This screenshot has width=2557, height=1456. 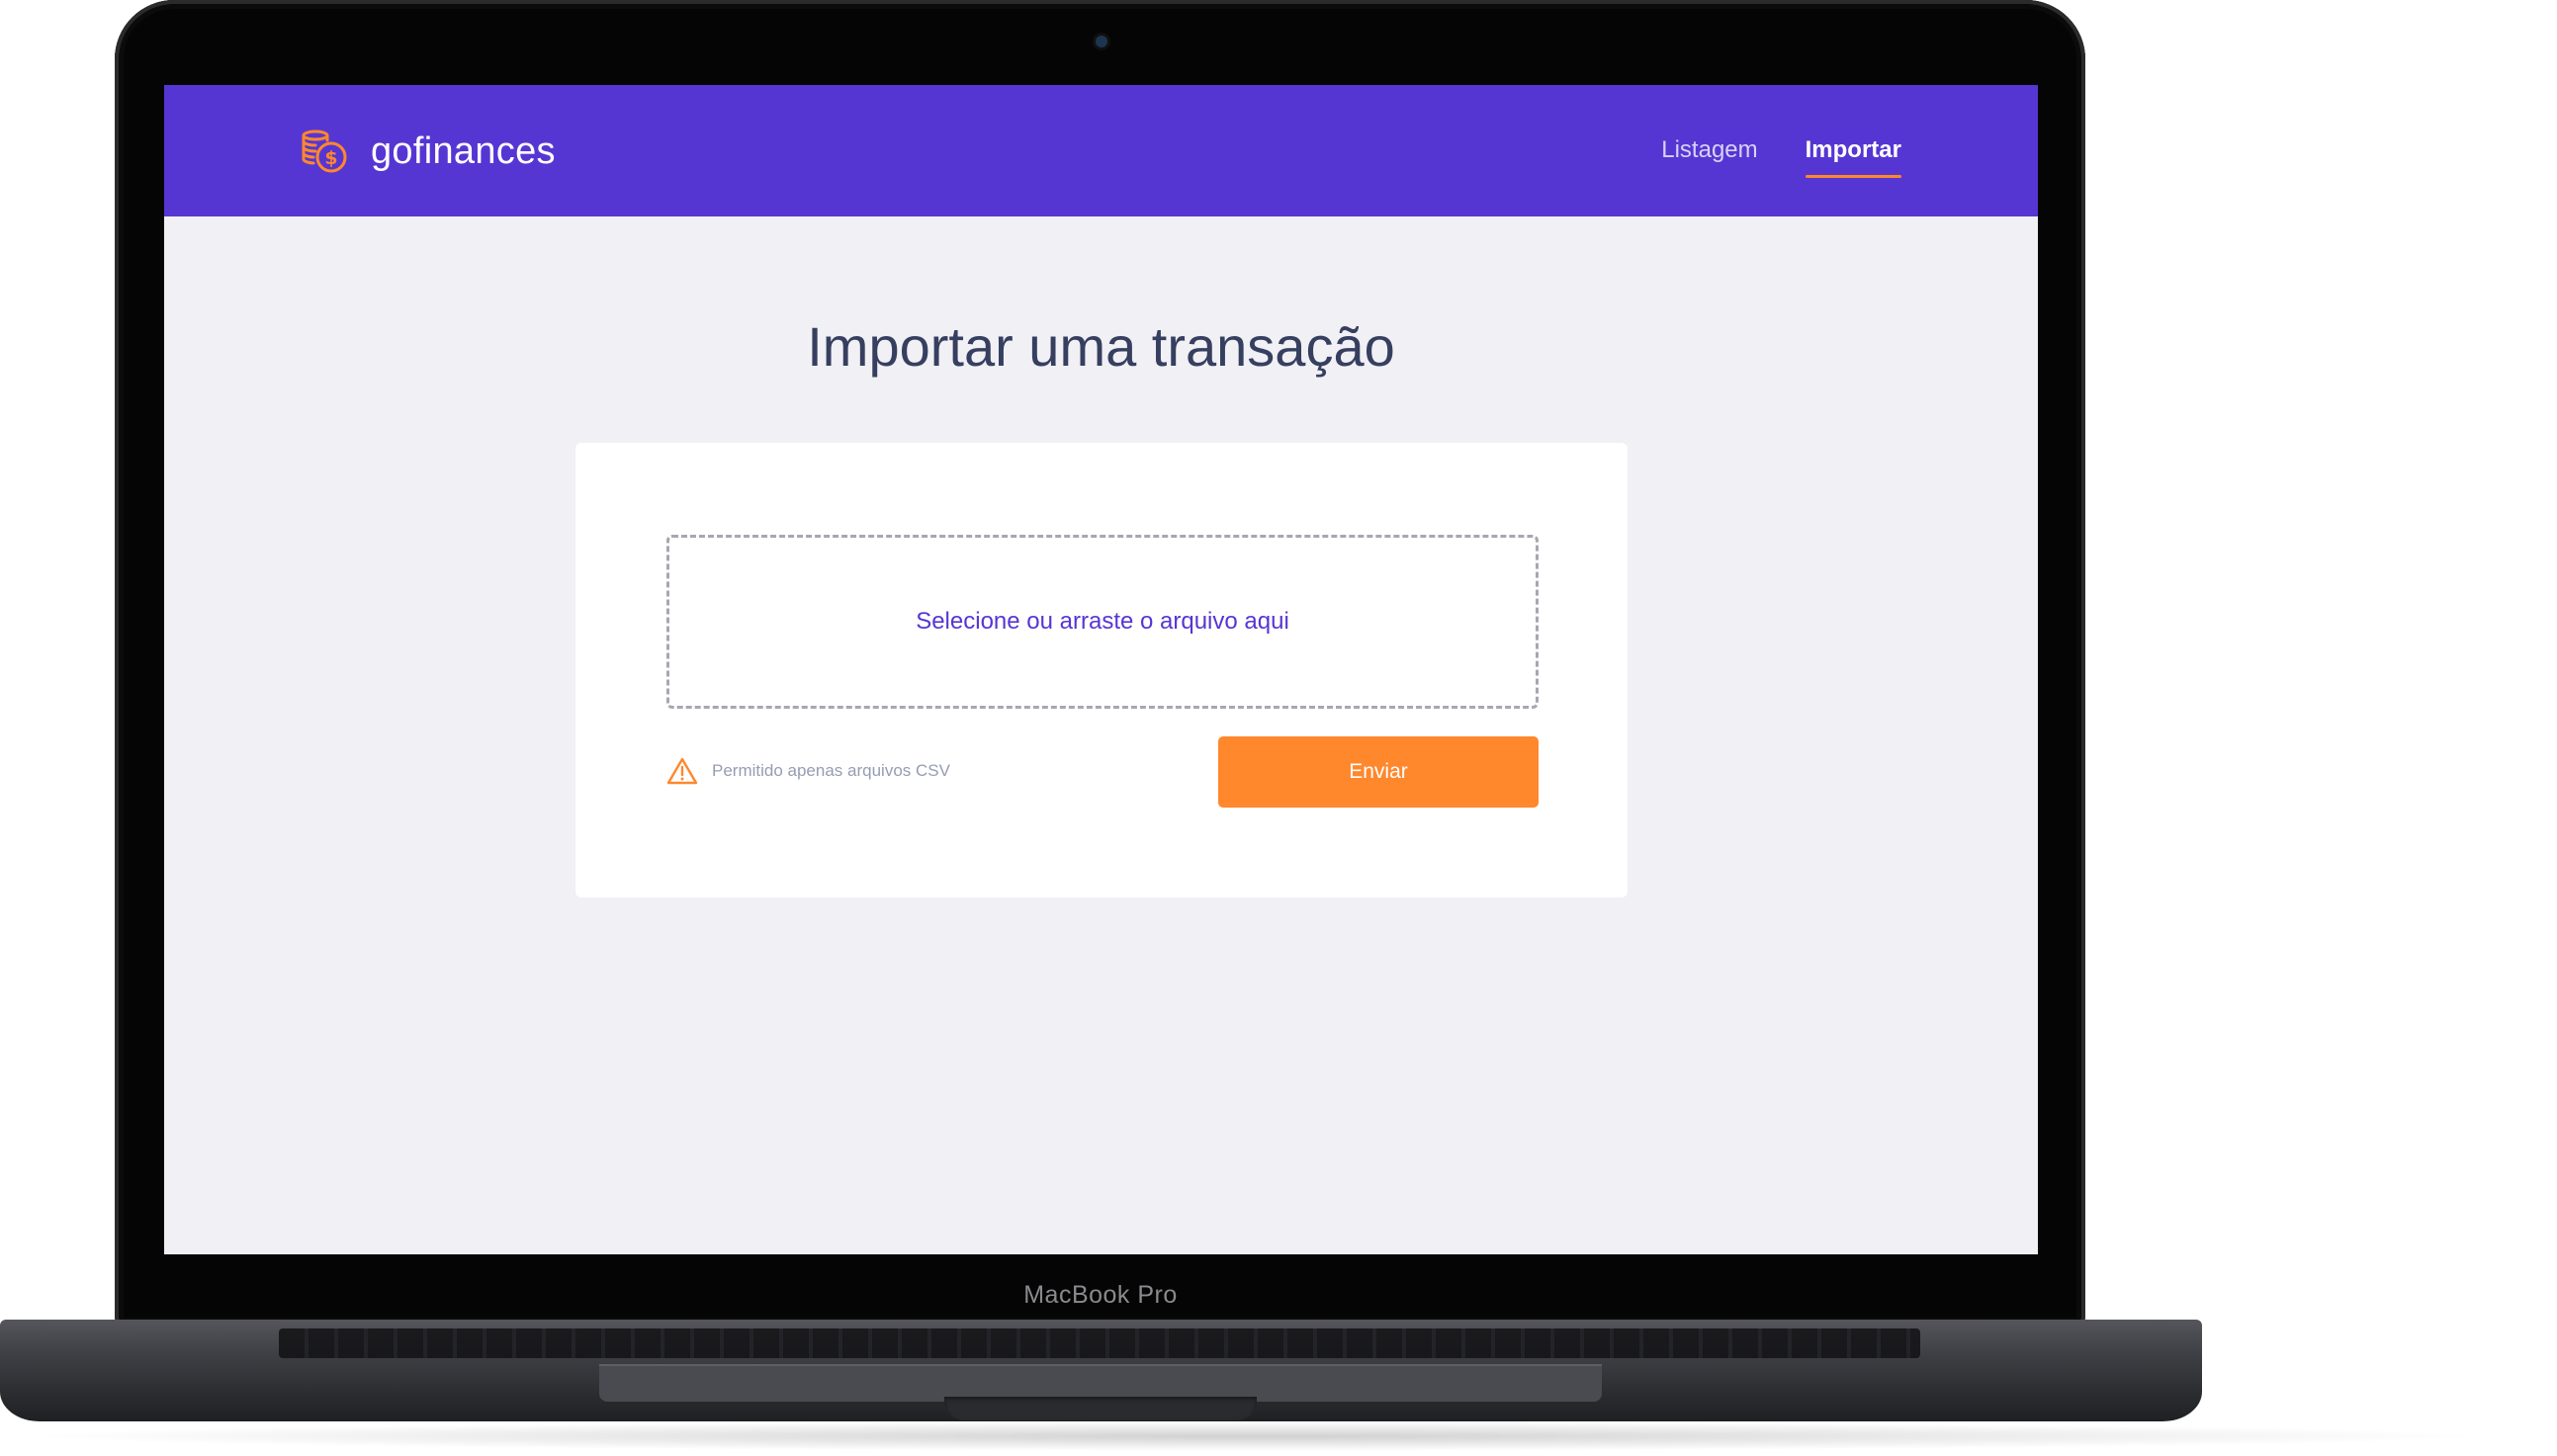 What do you see at coordinates (831, 770) in the screenshot?
I see `hint-text: Permitido apenas arquivos CSV` at bounding box center [831, 770].